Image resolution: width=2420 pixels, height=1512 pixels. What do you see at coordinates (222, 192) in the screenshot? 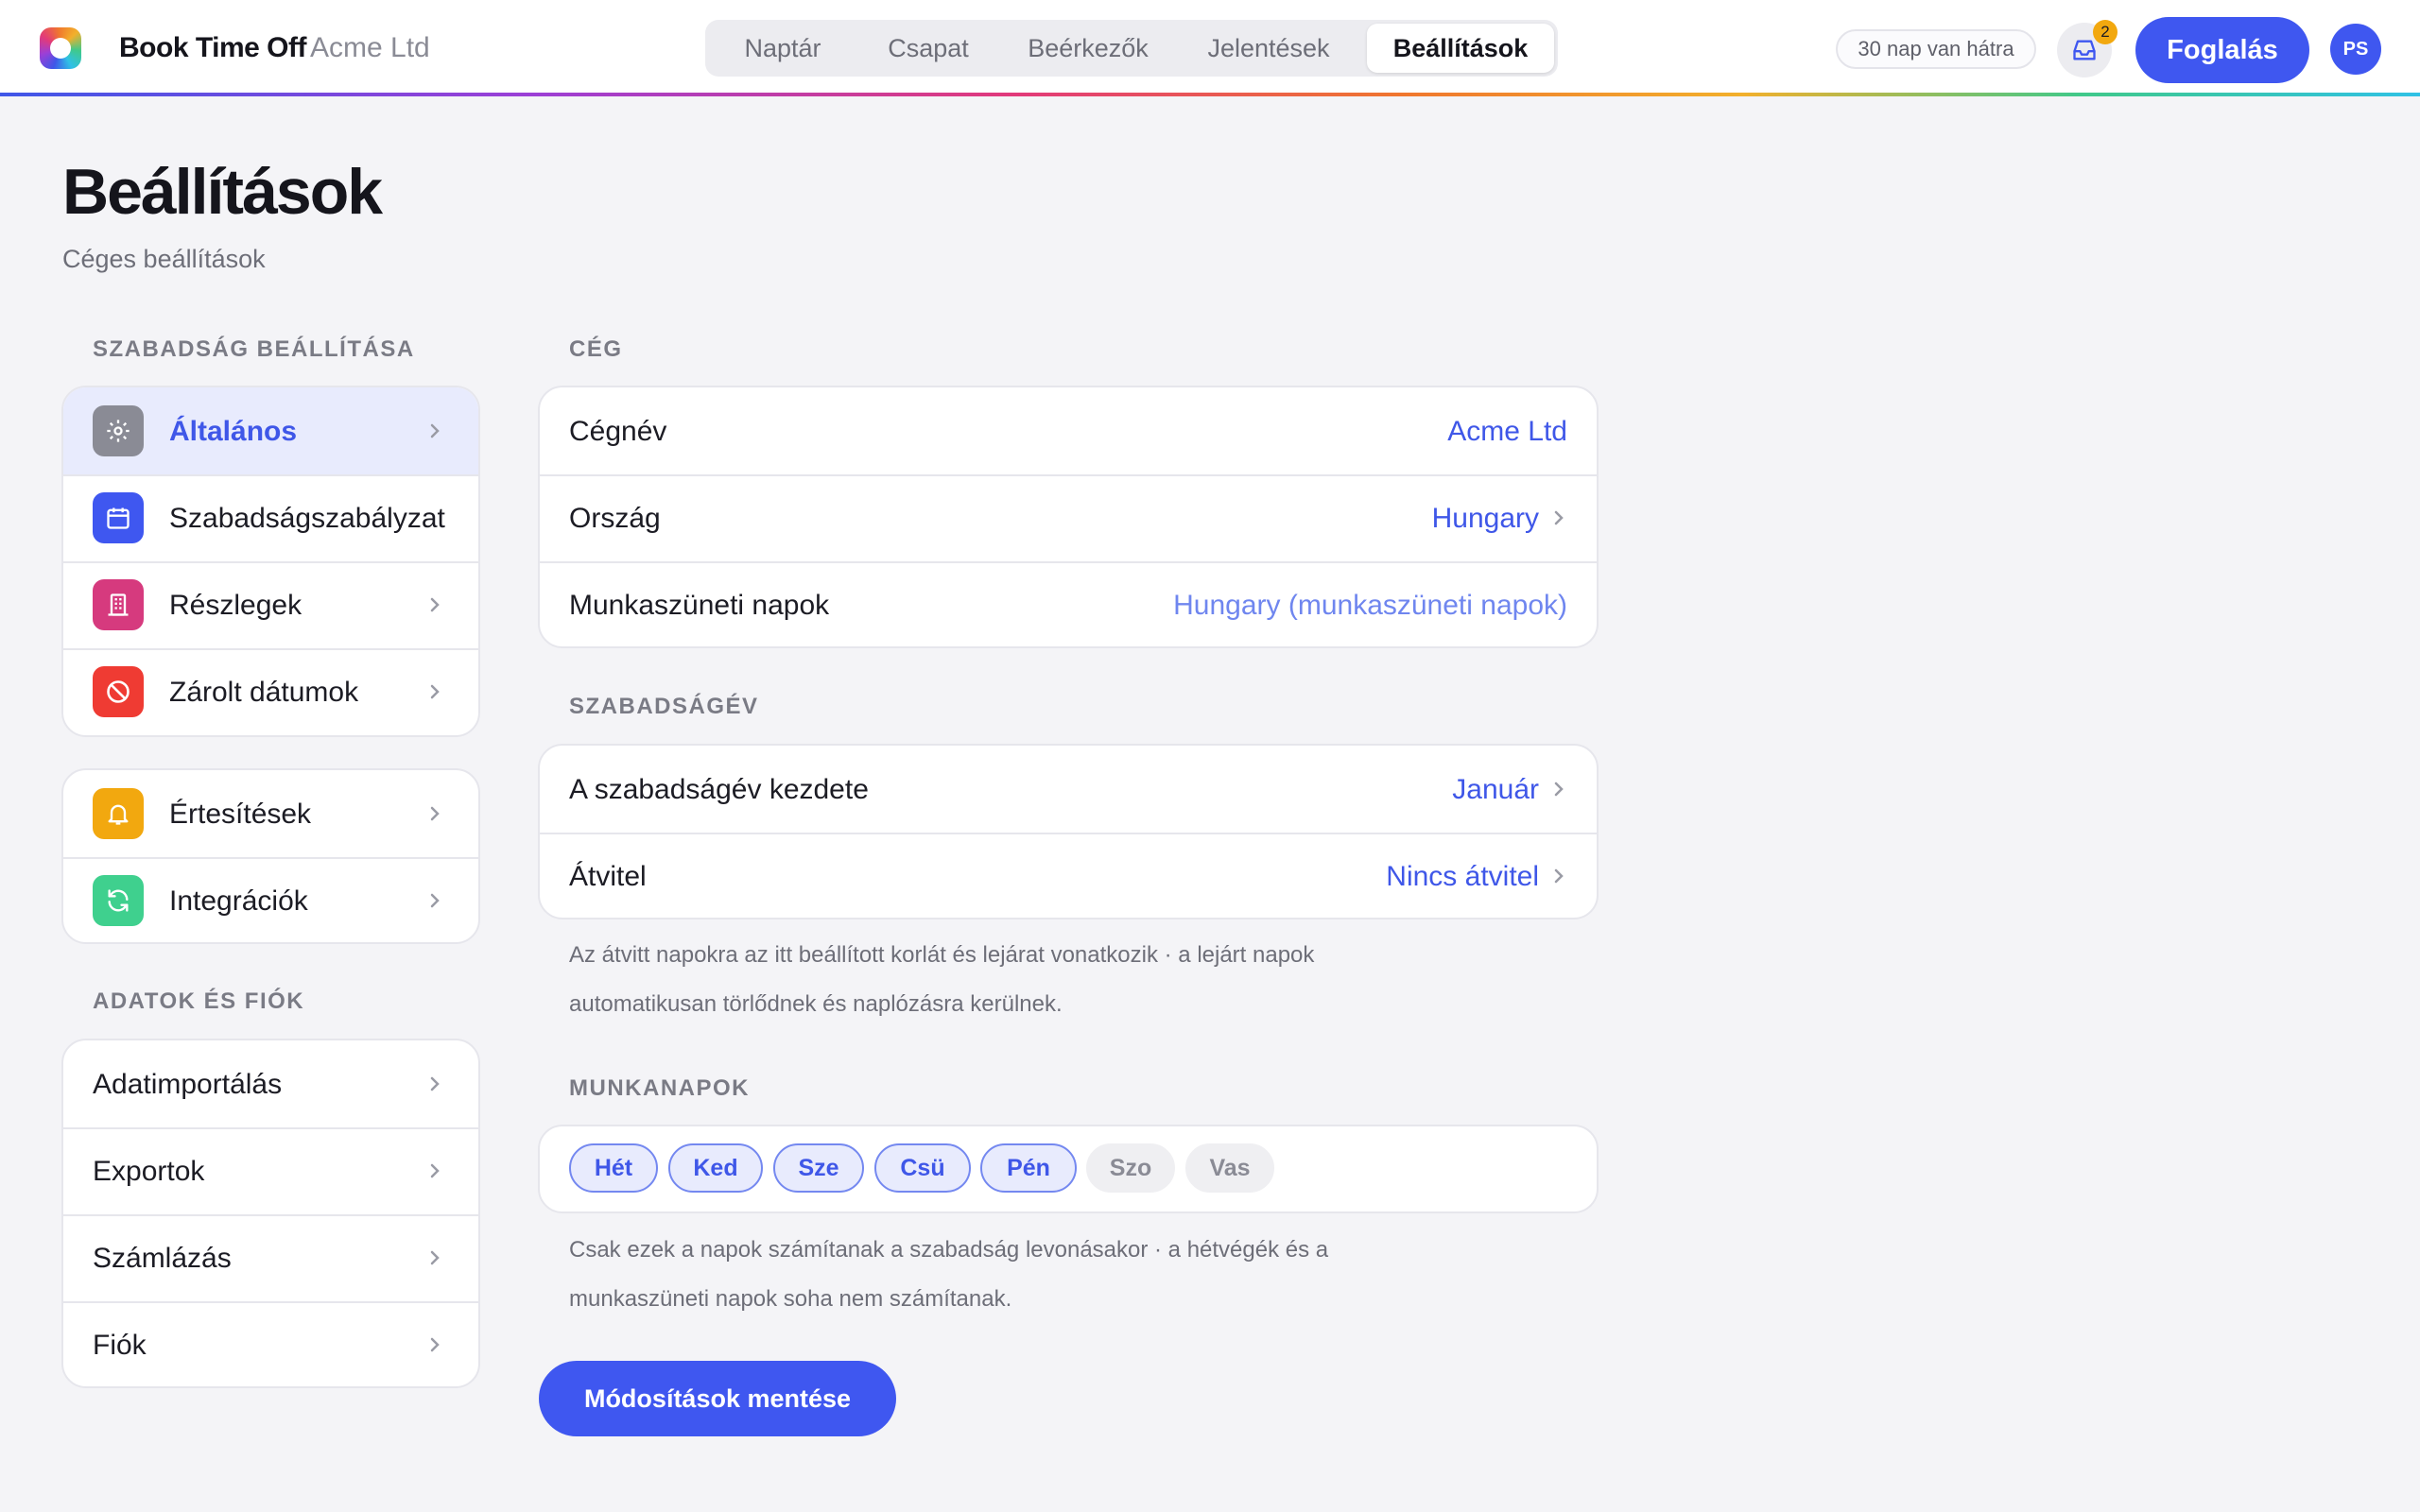
I see `page-title: Beállítások` at bounding box center [222, 192].